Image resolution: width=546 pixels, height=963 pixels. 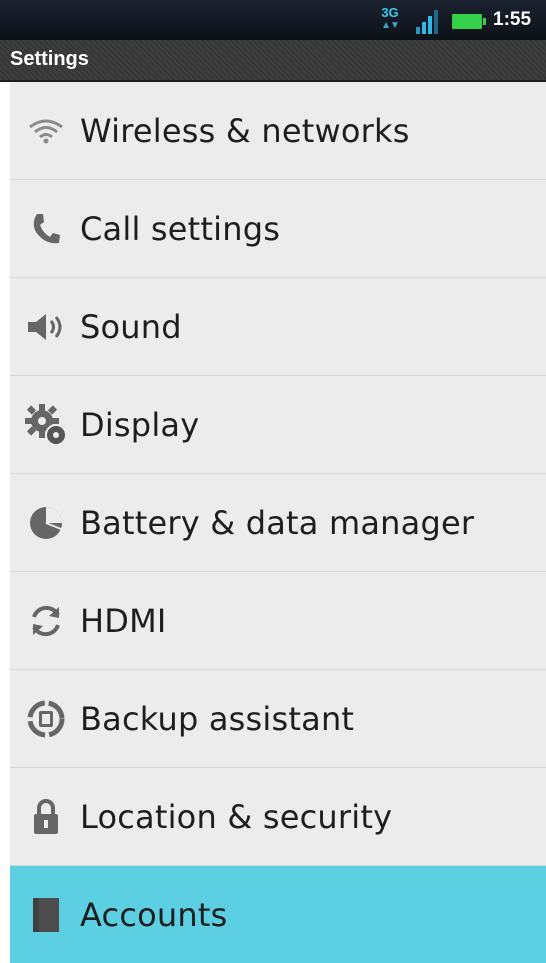 What do you see at coordinates (236, 816) in the screenshot?
I see `settings-item-label: Location & security` at bounding box center [236, 816].